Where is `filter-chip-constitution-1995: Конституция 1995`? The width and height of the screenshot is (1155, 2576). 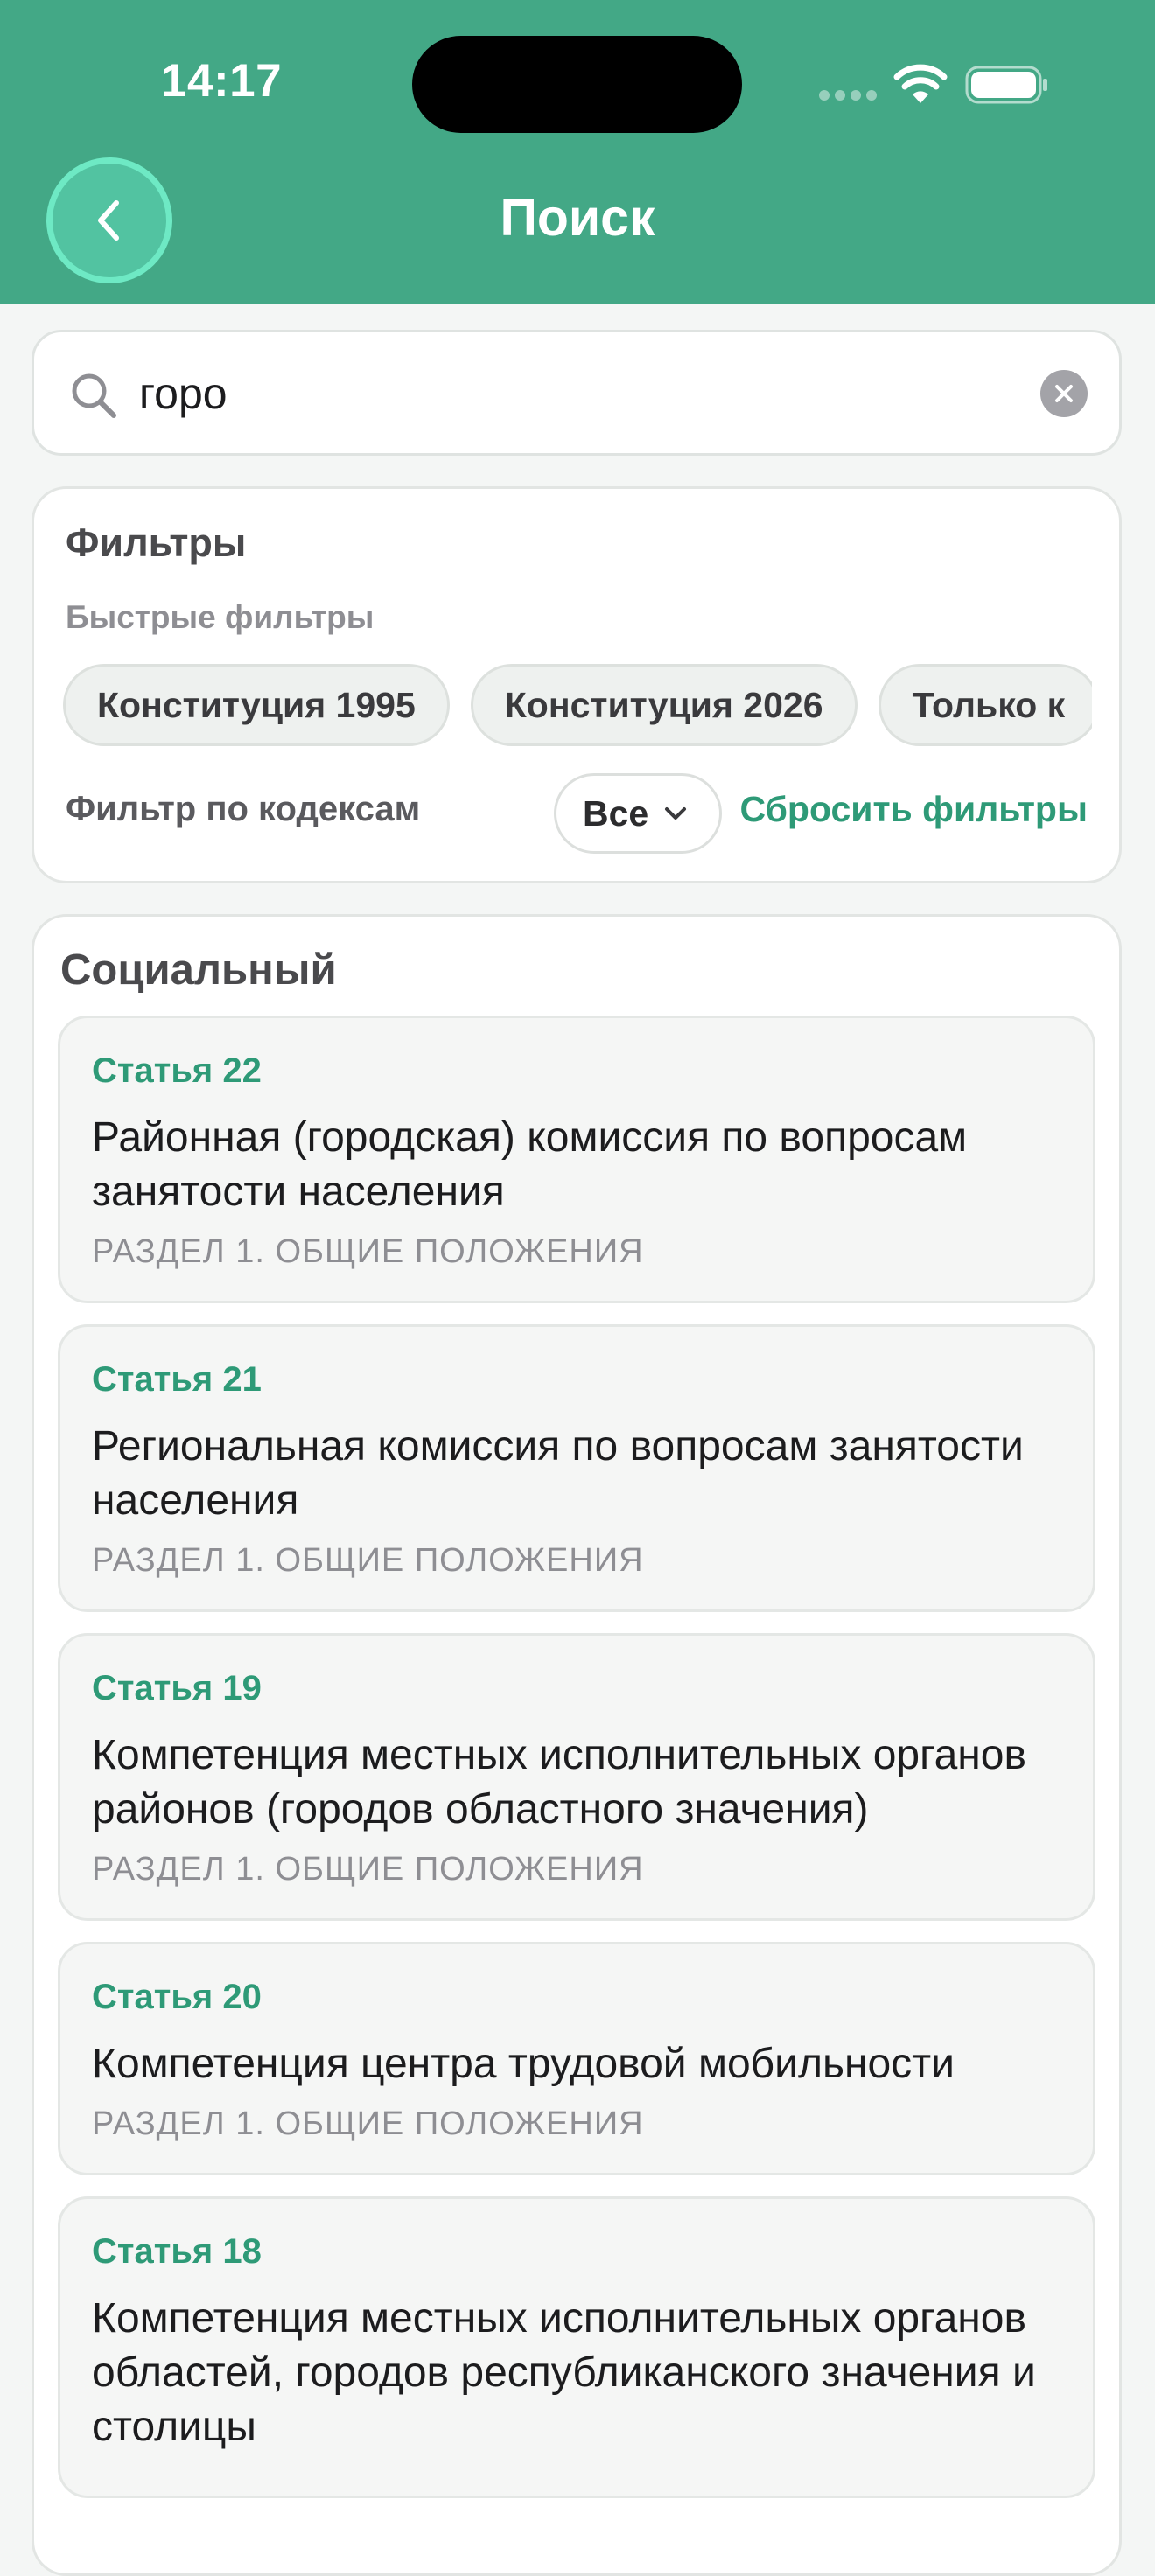 filter-chip-constitution-1995: Конституция 1995 is located at coordinates (256, 705).